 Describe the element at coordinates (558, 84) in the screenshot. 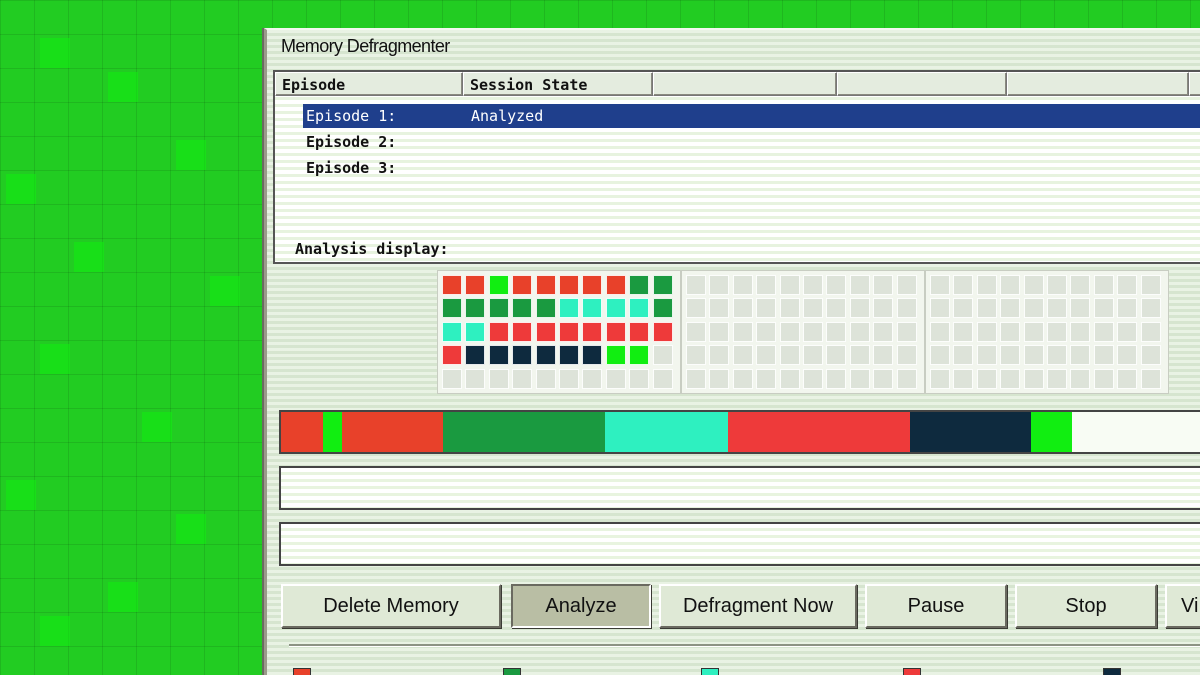

I see `column-header-session-state: Session State` at that location.